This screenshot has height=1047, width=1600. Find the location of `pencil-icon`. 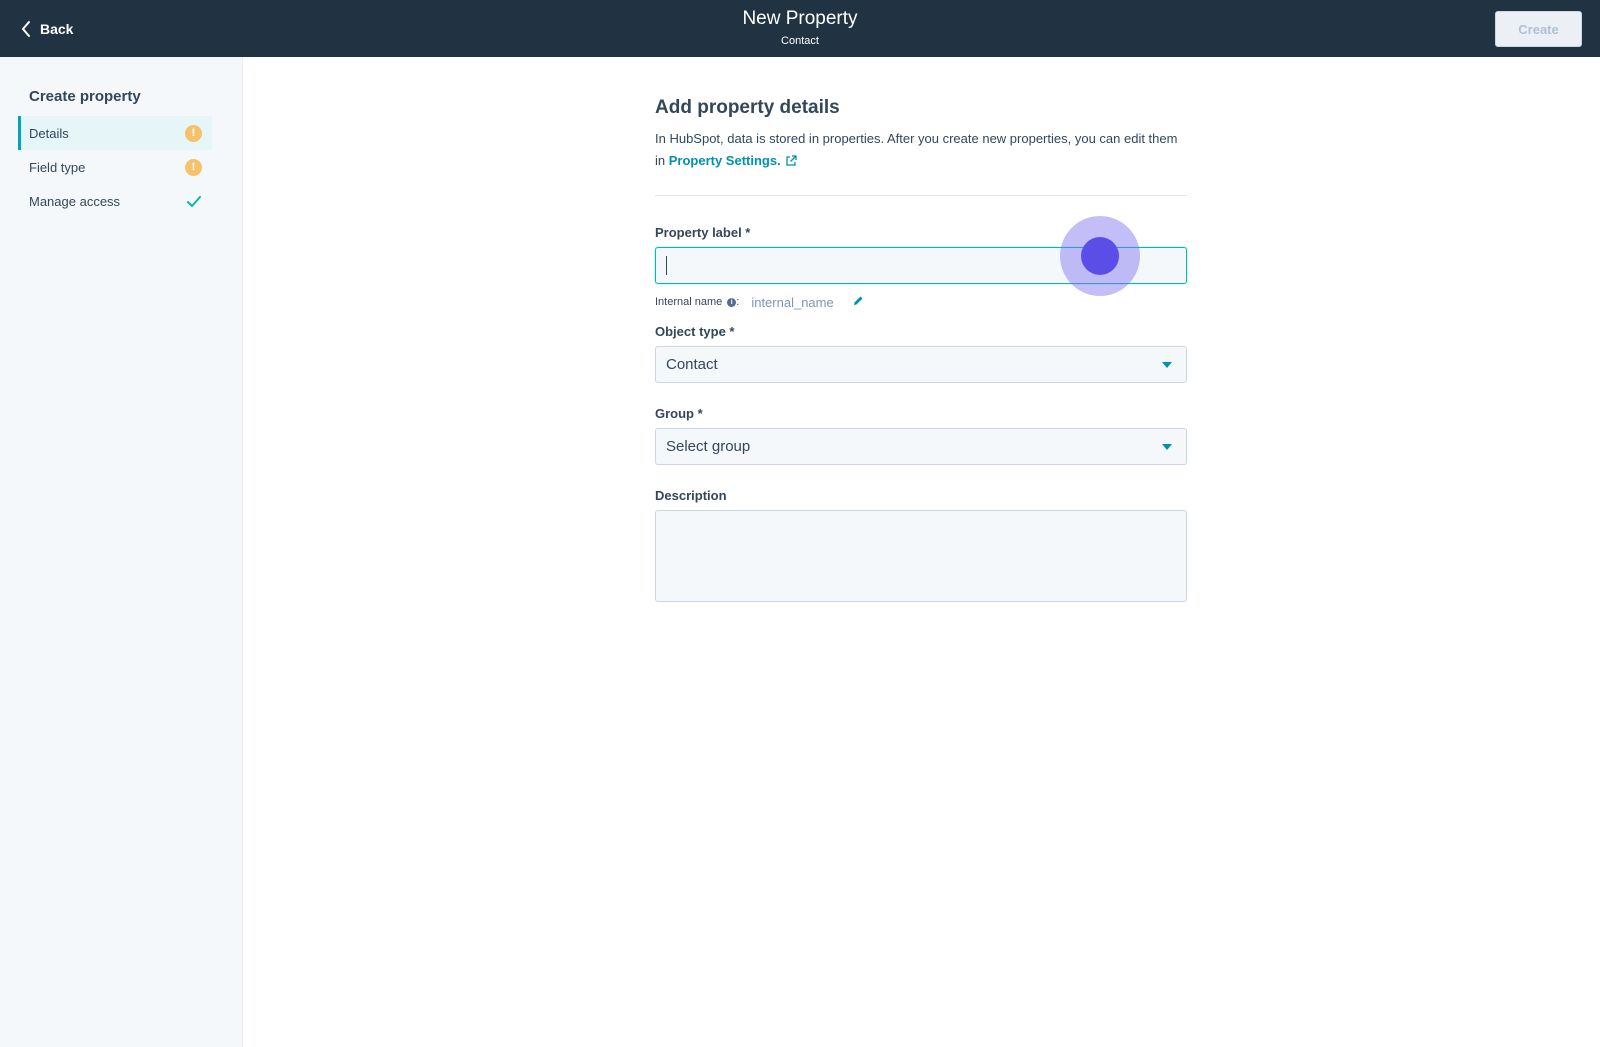

pencil-icon is located at coordinates (858, 302).